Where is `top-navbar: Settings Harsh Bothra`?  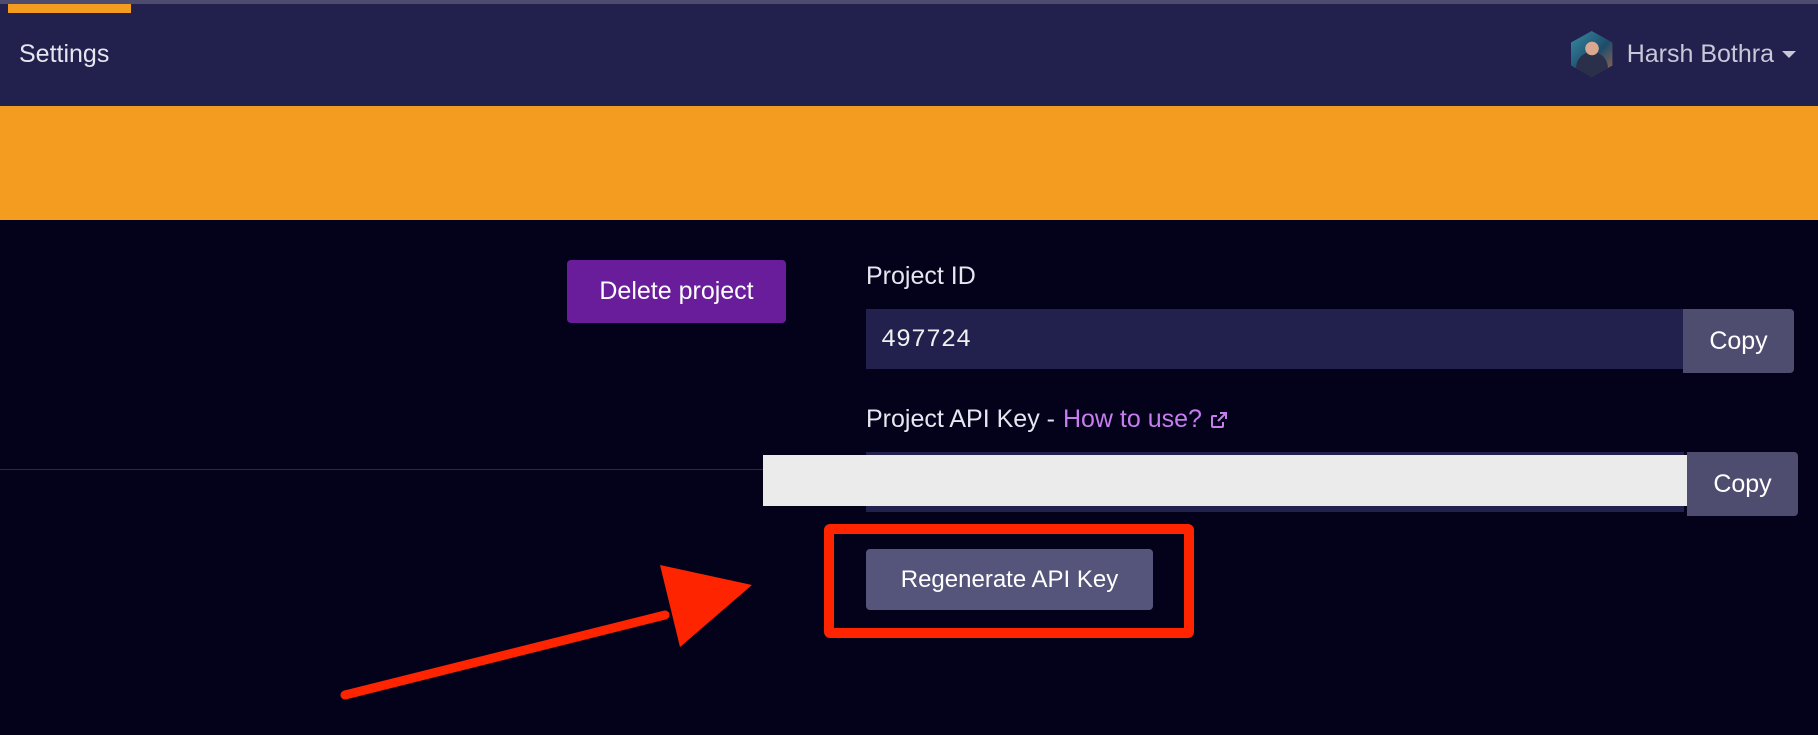 top-navbar: Settings Harsh Bothra is located at coordinates (909, 53).